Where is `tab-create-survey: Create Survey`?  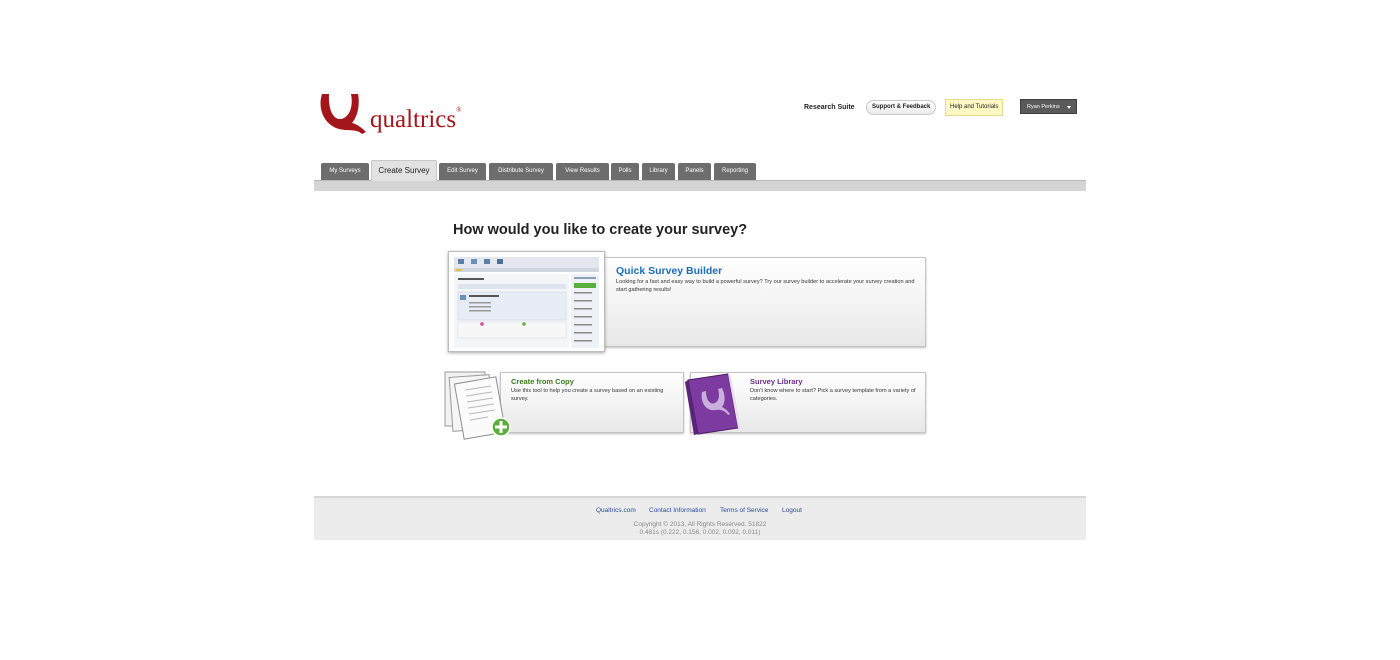
tab-create-survey: Create Survey is located at coordinates (404, 170).